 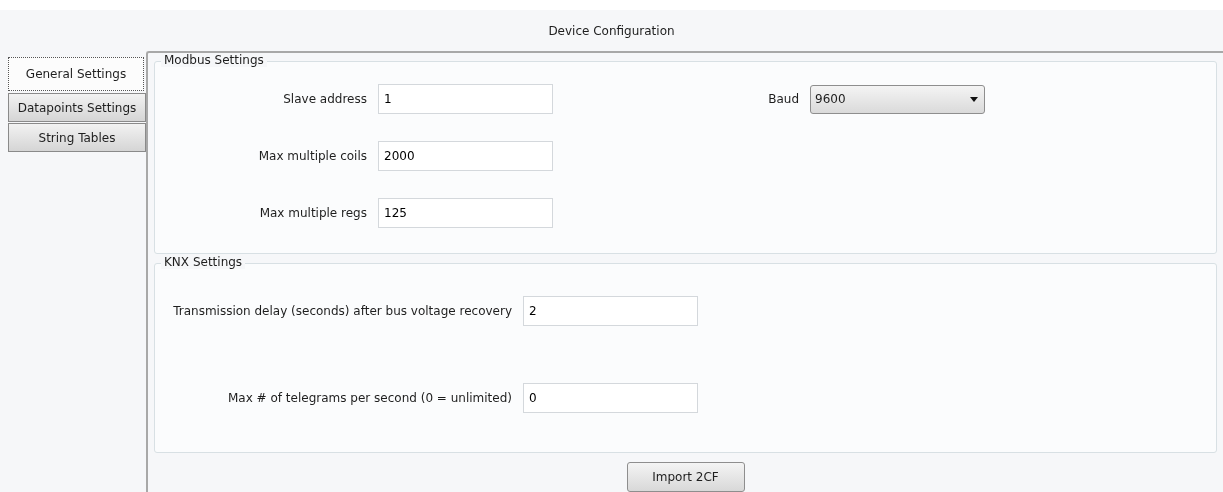 I want to click on tab: General Settings, so click(x=76, y=74).